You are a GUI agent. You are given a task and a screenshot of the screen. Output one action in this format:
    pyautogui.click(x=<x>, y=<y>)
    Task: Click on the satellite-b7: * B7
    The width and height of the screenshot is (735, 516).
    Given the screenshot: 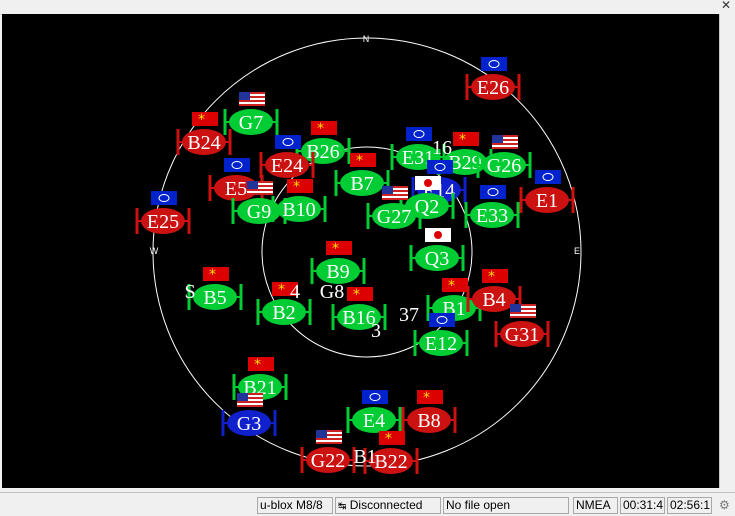 What is the action you would take?
    pyautogui.click(x=362, y=174)
    